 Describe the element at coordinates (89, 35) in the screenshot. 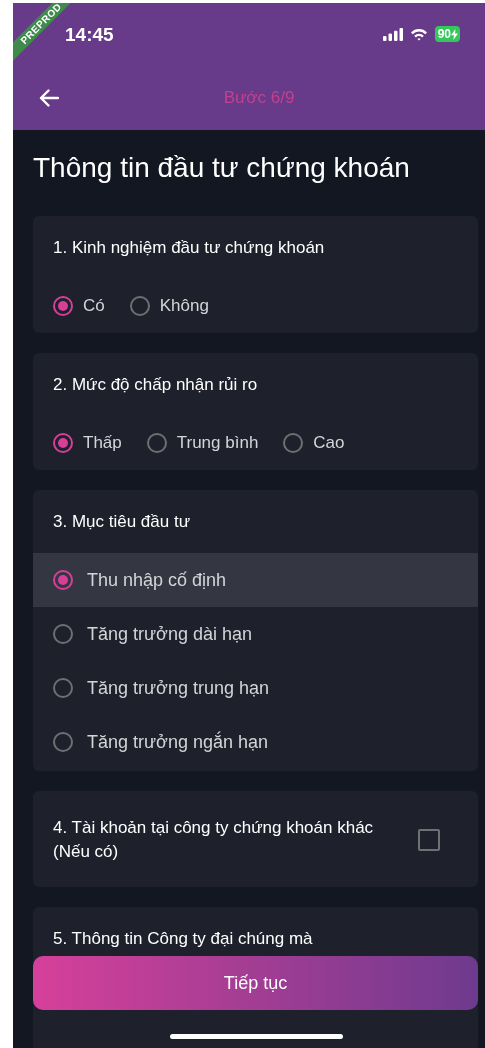

I see `status-time: 14:45` at that location.